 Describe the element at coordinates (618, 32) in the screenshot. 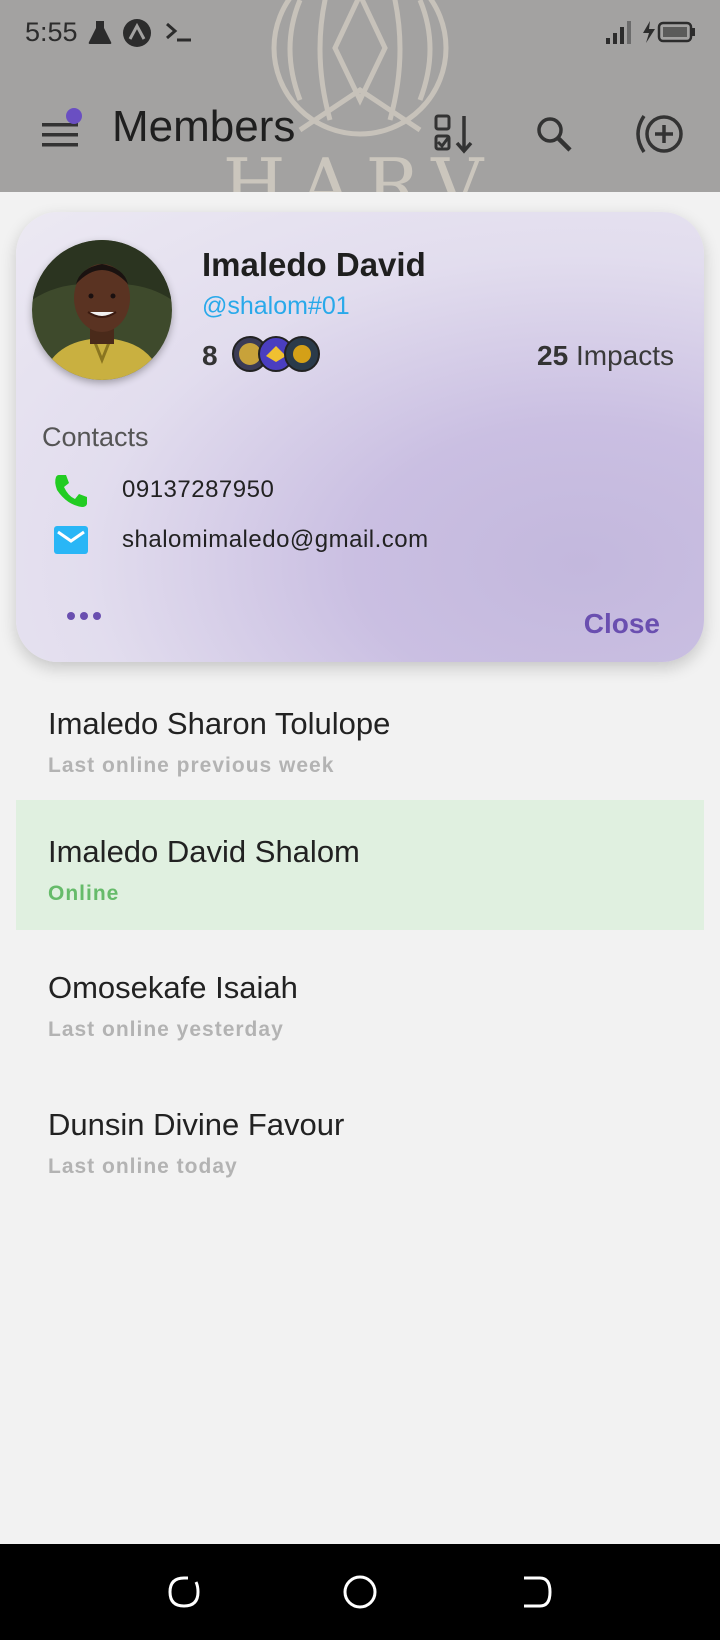

I see `signal-icon` at that location.